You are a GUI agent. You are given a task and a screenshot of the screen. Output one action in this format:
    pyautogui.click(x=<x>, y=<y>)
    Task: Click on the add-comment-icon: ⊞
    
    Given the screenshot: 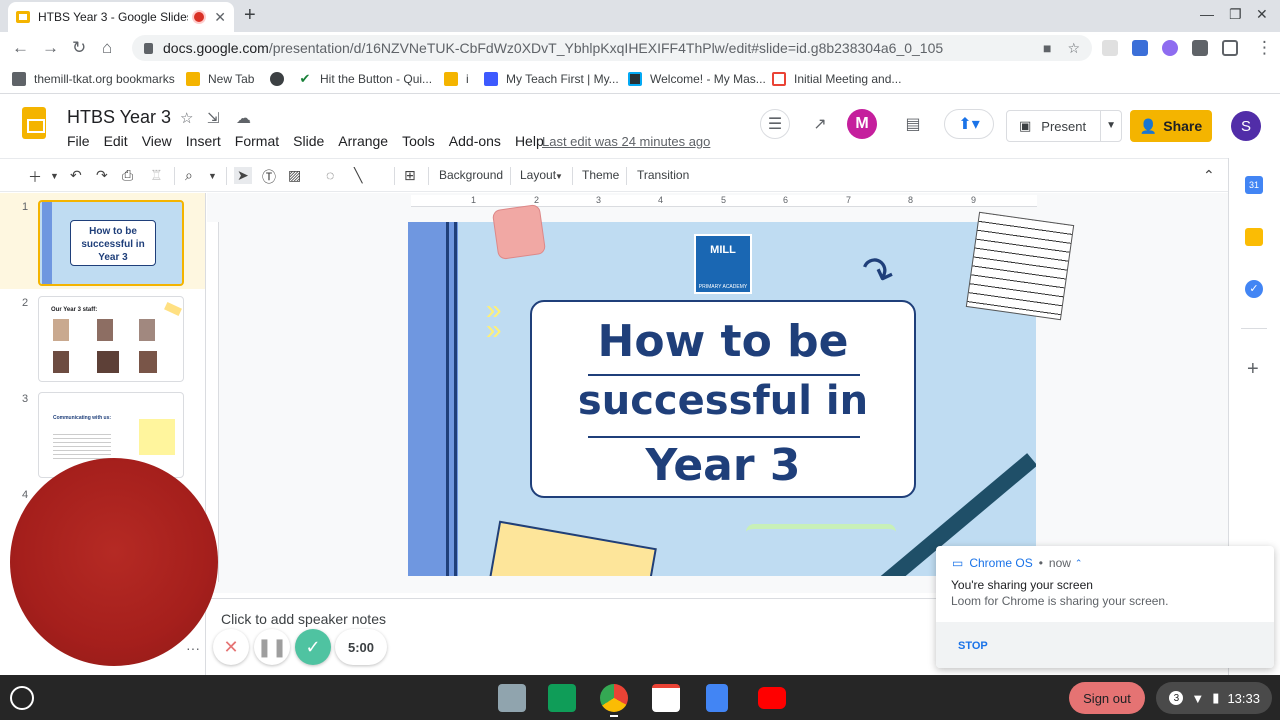 What is the action you would take?
    pyautogui.click(x=410, y=175)
    